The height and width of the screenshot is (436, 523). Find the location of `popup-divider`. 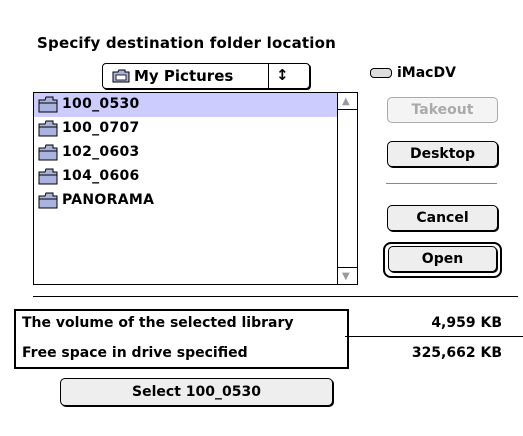

popup-divider is located at coordinates (268, 76).